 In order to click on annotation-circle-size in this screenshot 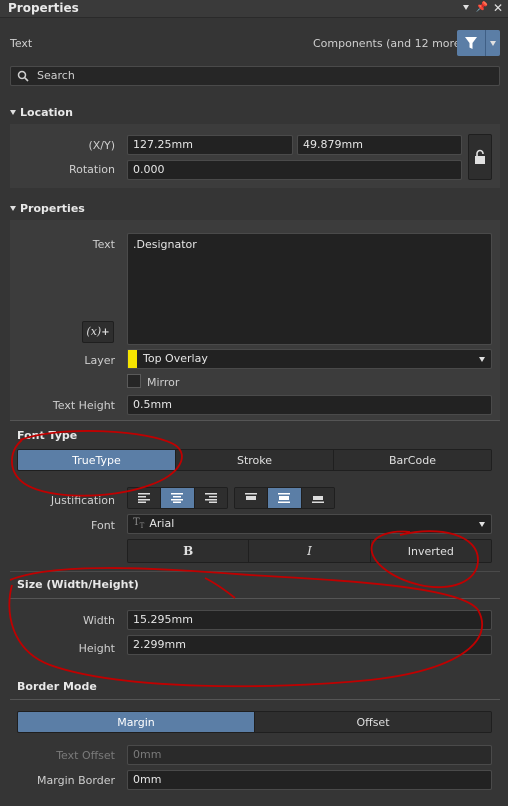, I will do `click(245, 627)`.